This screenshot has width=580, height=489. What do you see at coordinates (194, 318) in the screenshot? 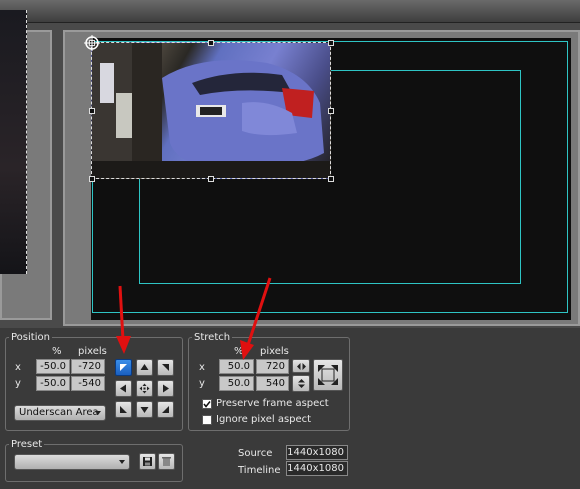
I see `annotation-overlay` at bounding box center [194, 318].